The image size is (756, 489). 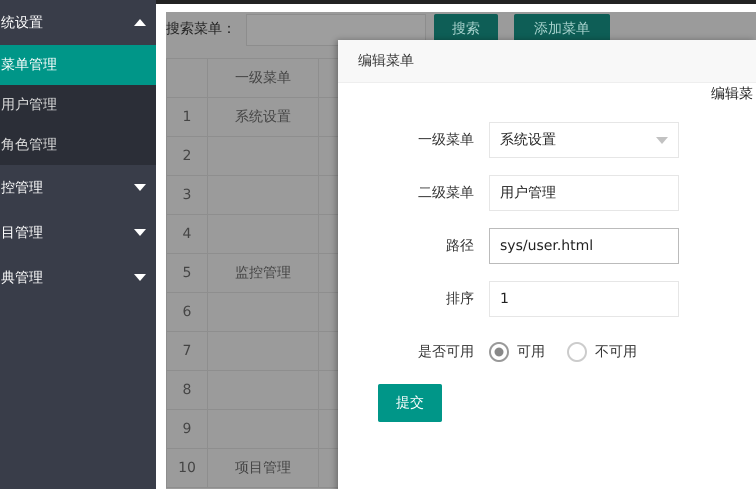 What do you see at coordinates (78, 65) in the screenshot?
I see `menu-item: 菜单管理` at bounding box center [78, 65].